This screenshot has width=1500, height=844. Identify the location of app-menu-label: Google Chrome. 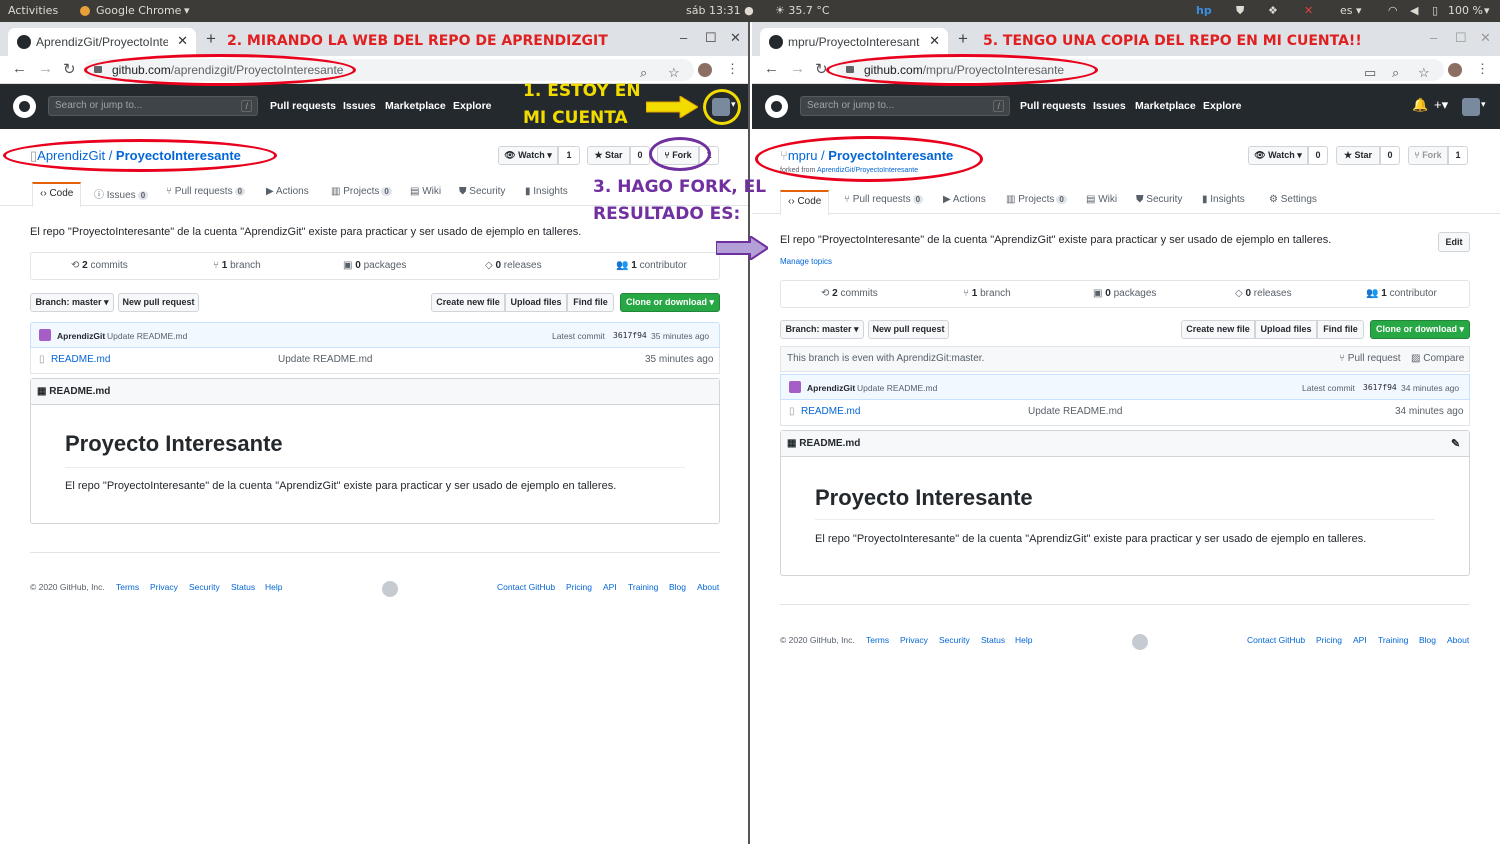
(138, 10).